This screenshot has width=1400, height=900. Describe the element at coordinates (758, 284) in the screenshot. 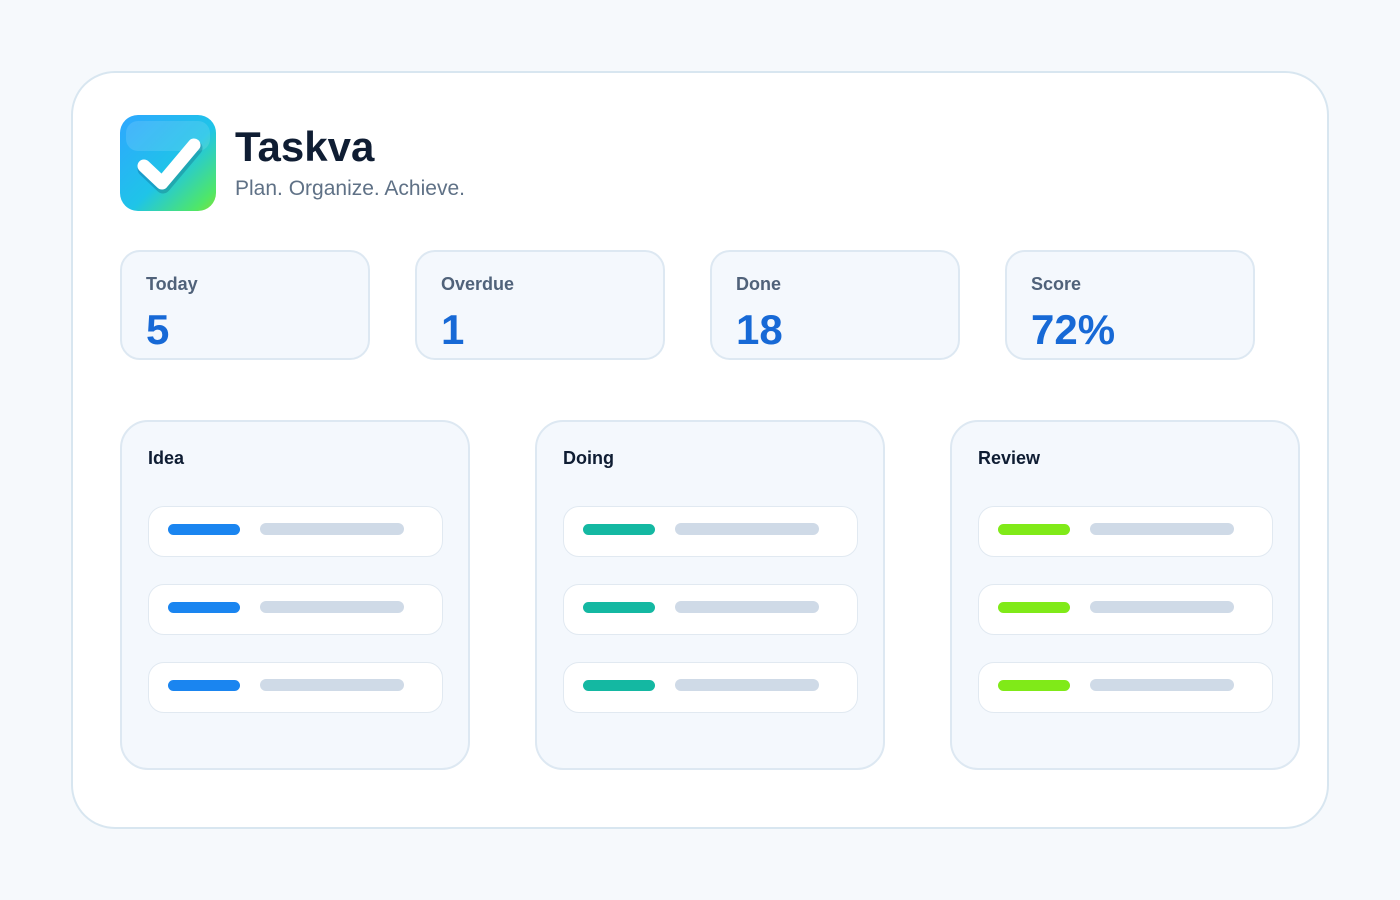

I see `stat-label: Done` at that location.